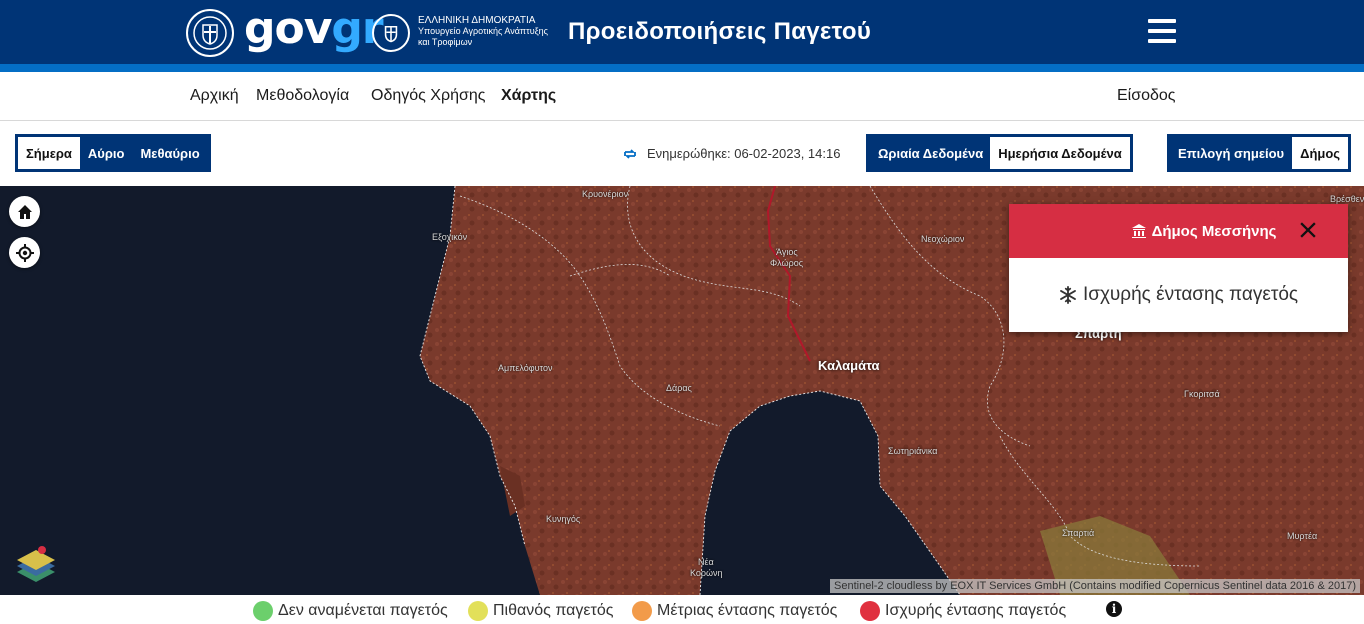 The image size is (1364, 624). What do you see at coordinates (849, 365) in the screenshot?
I see `map-label-kalamata: Καλαμάτα` at bounding box center [849, 365].